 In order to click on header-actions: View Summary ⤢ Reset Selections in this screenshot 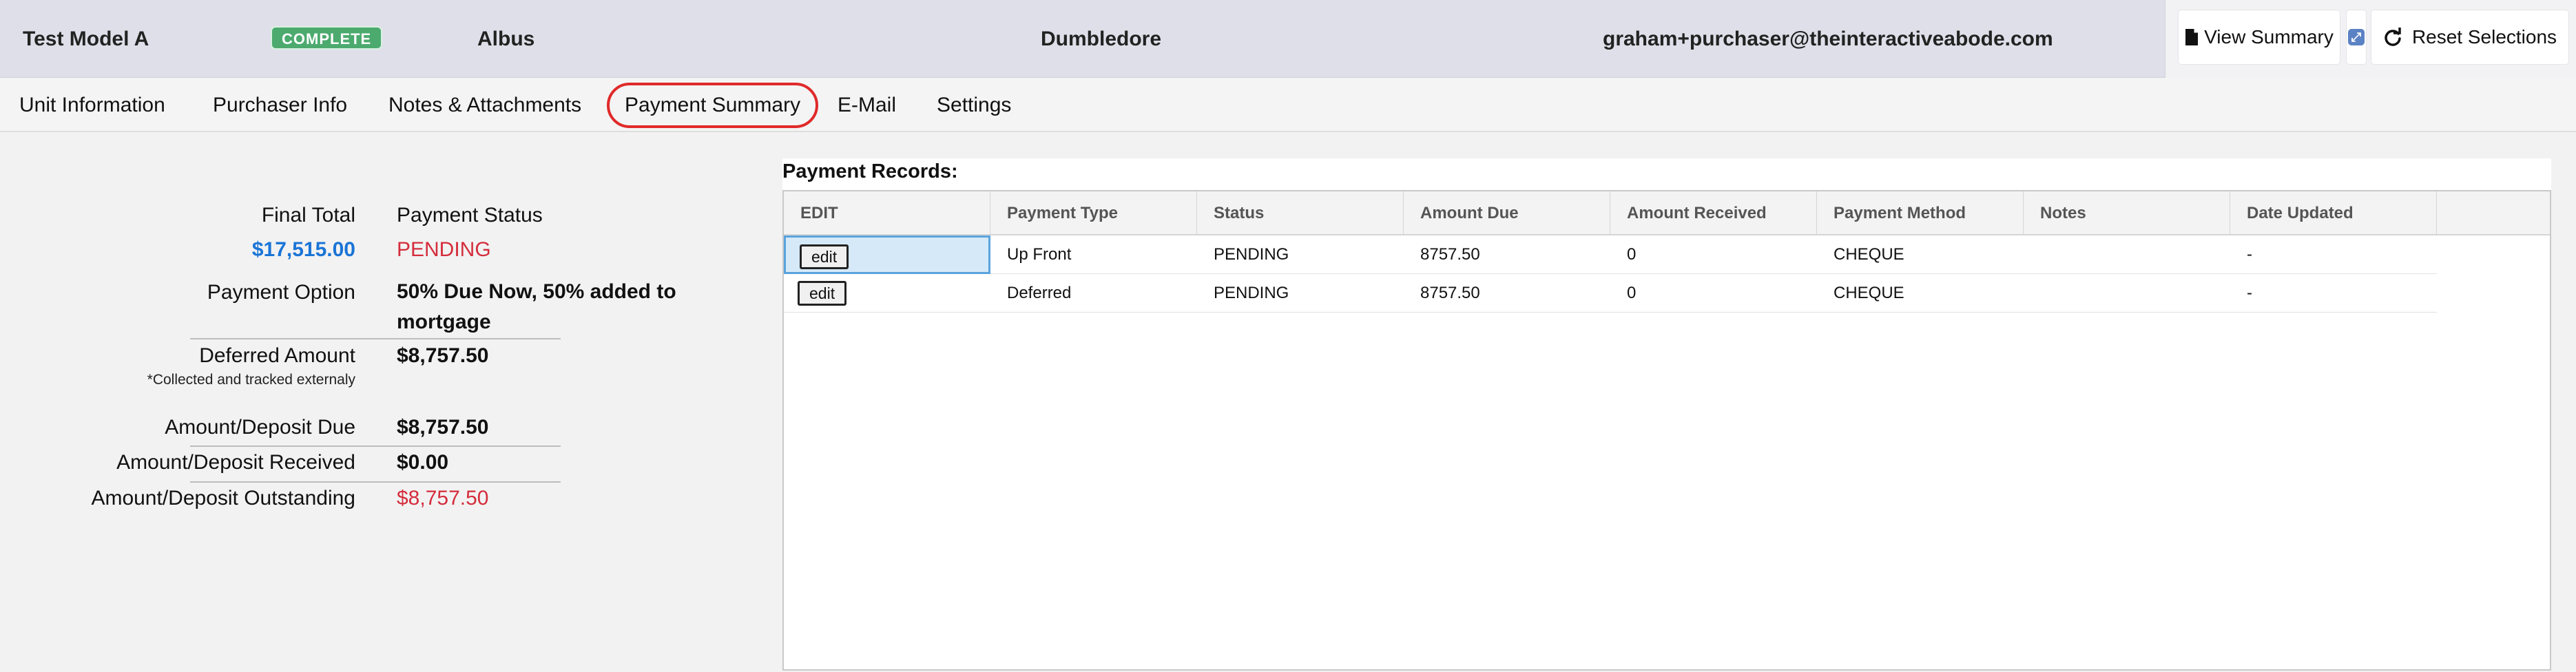, I will do `click(2370, 39)`.